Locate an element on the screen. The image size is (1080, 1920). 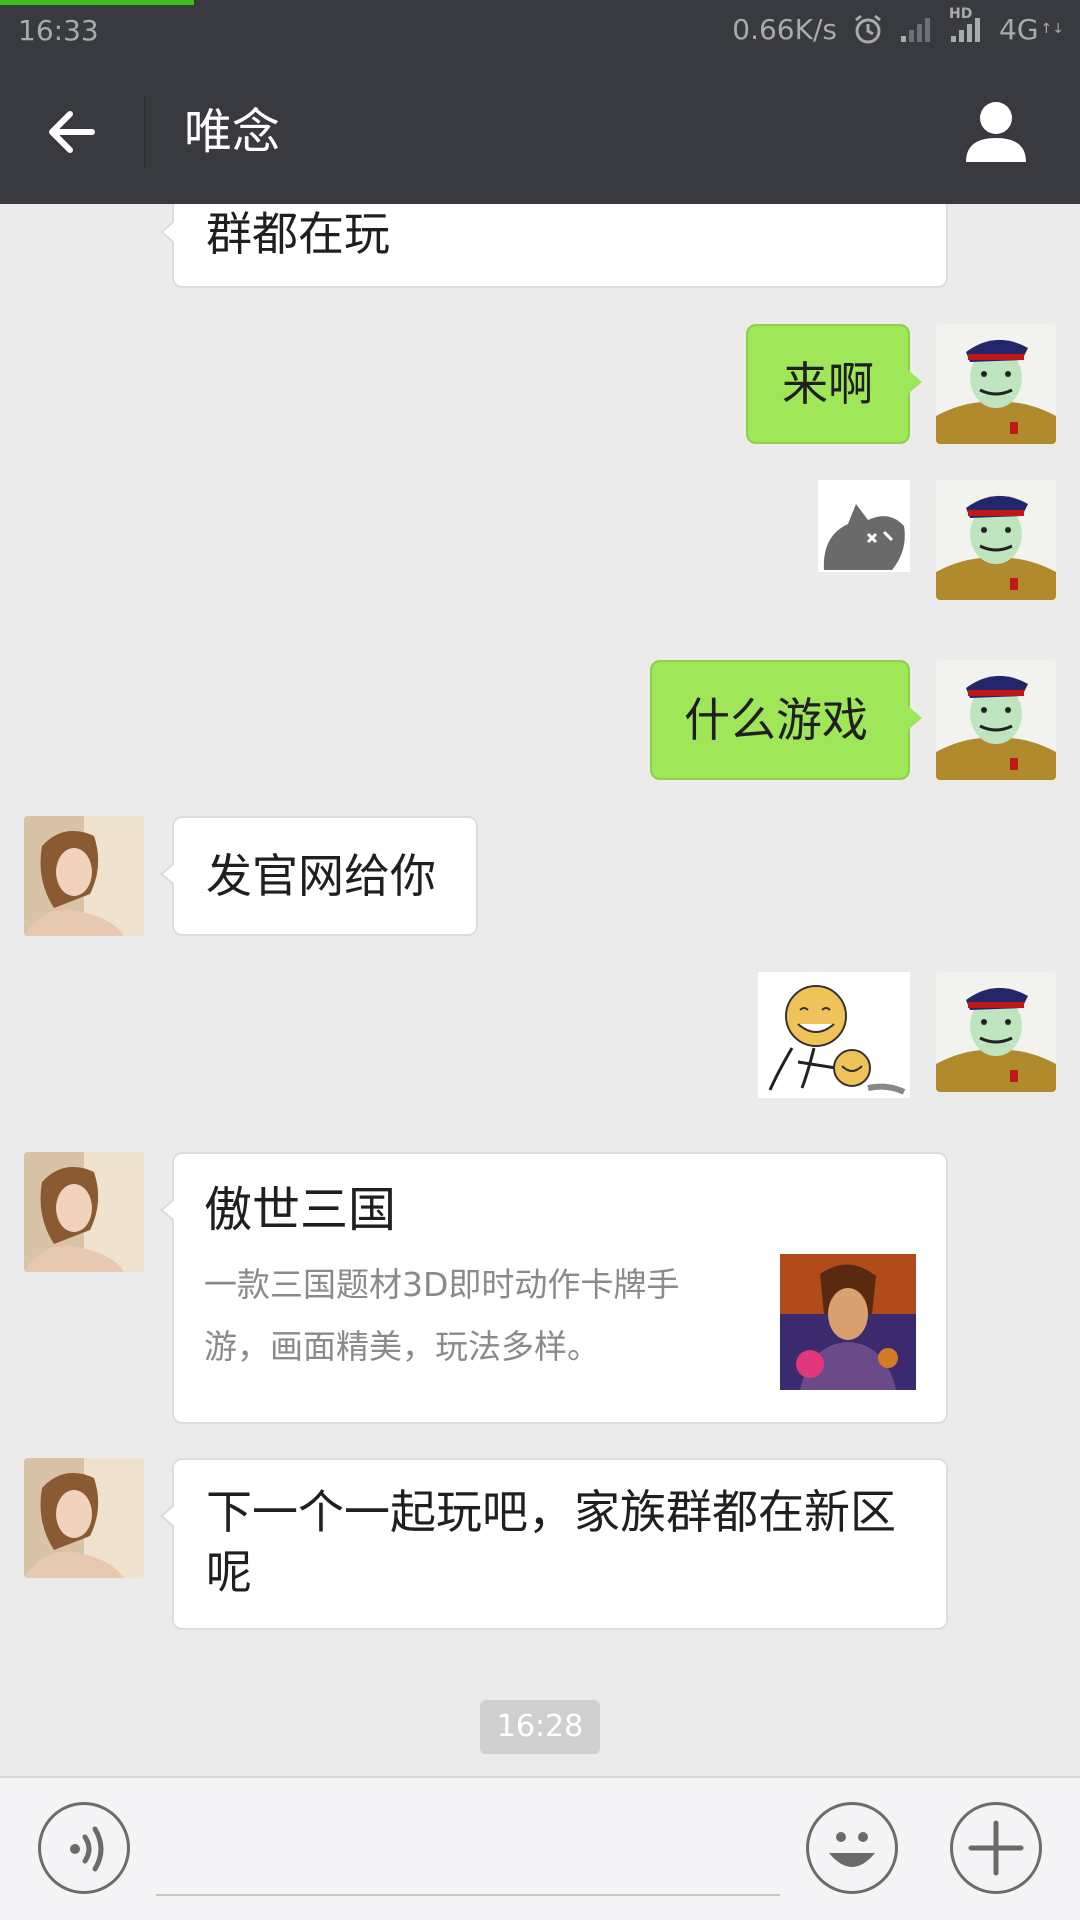
message-bubble-incoming: 下一个一起玩吧，家族群都在新区 呢 is located at coordinates (554, 1544).